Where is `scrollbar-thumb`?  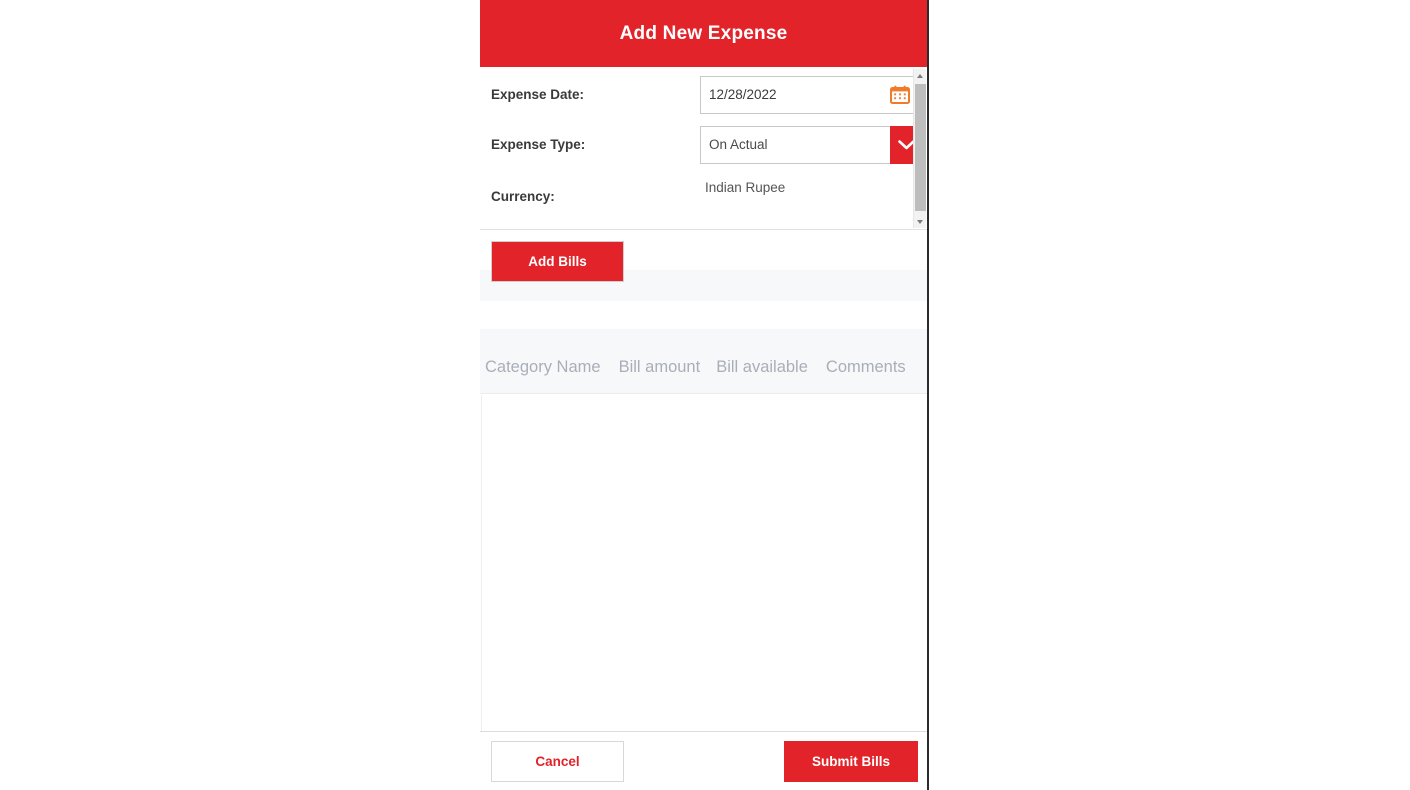 scrollbar-thumb is located at coordinates (920, 147).